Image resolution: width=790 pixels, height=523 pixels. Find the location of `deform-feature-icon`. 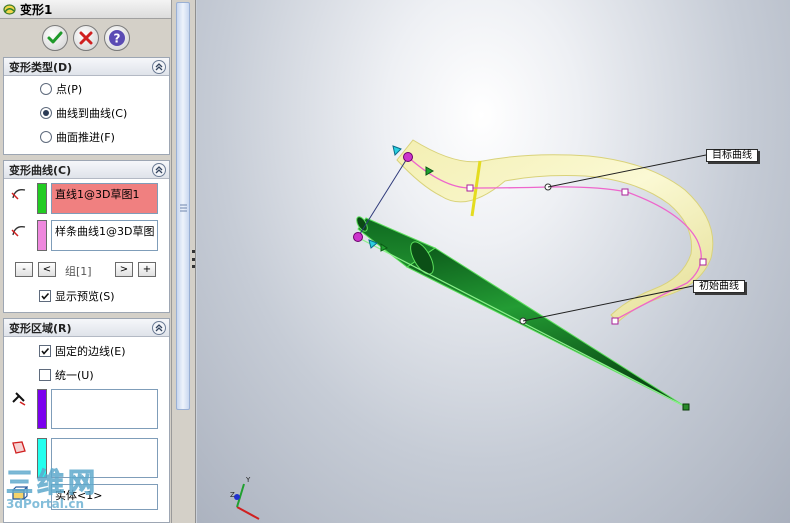

deform-feature-icon is located at coordinates (9, 9).